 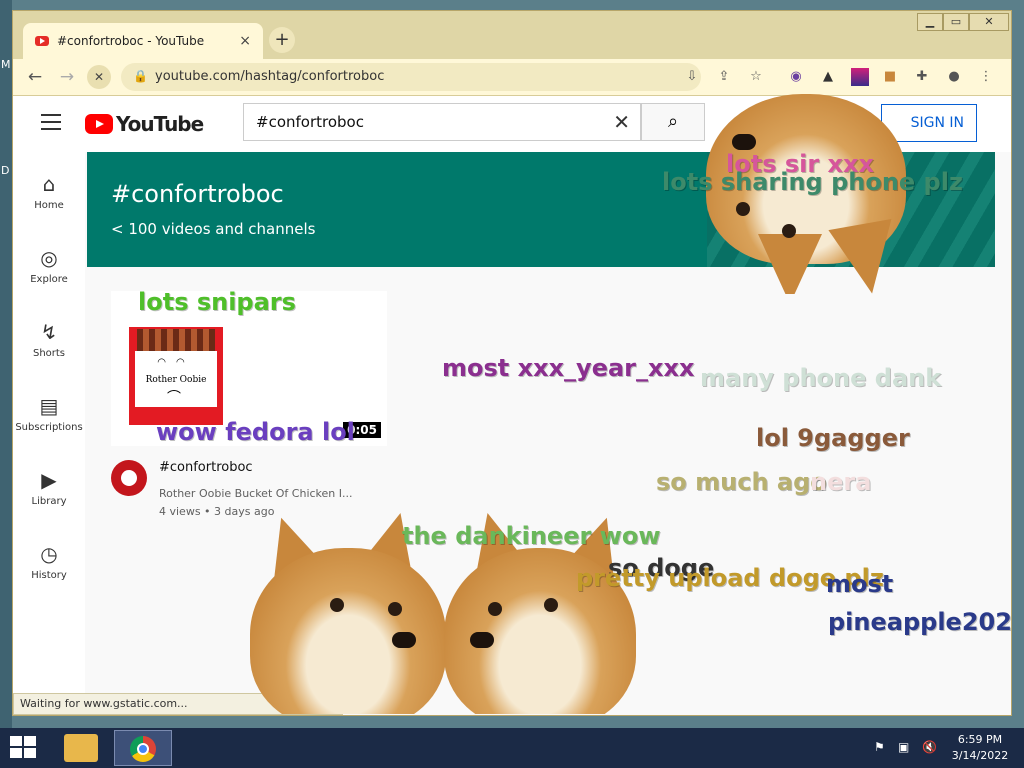 I want to click on file-explorer-icon, so click(x=81, y=748).